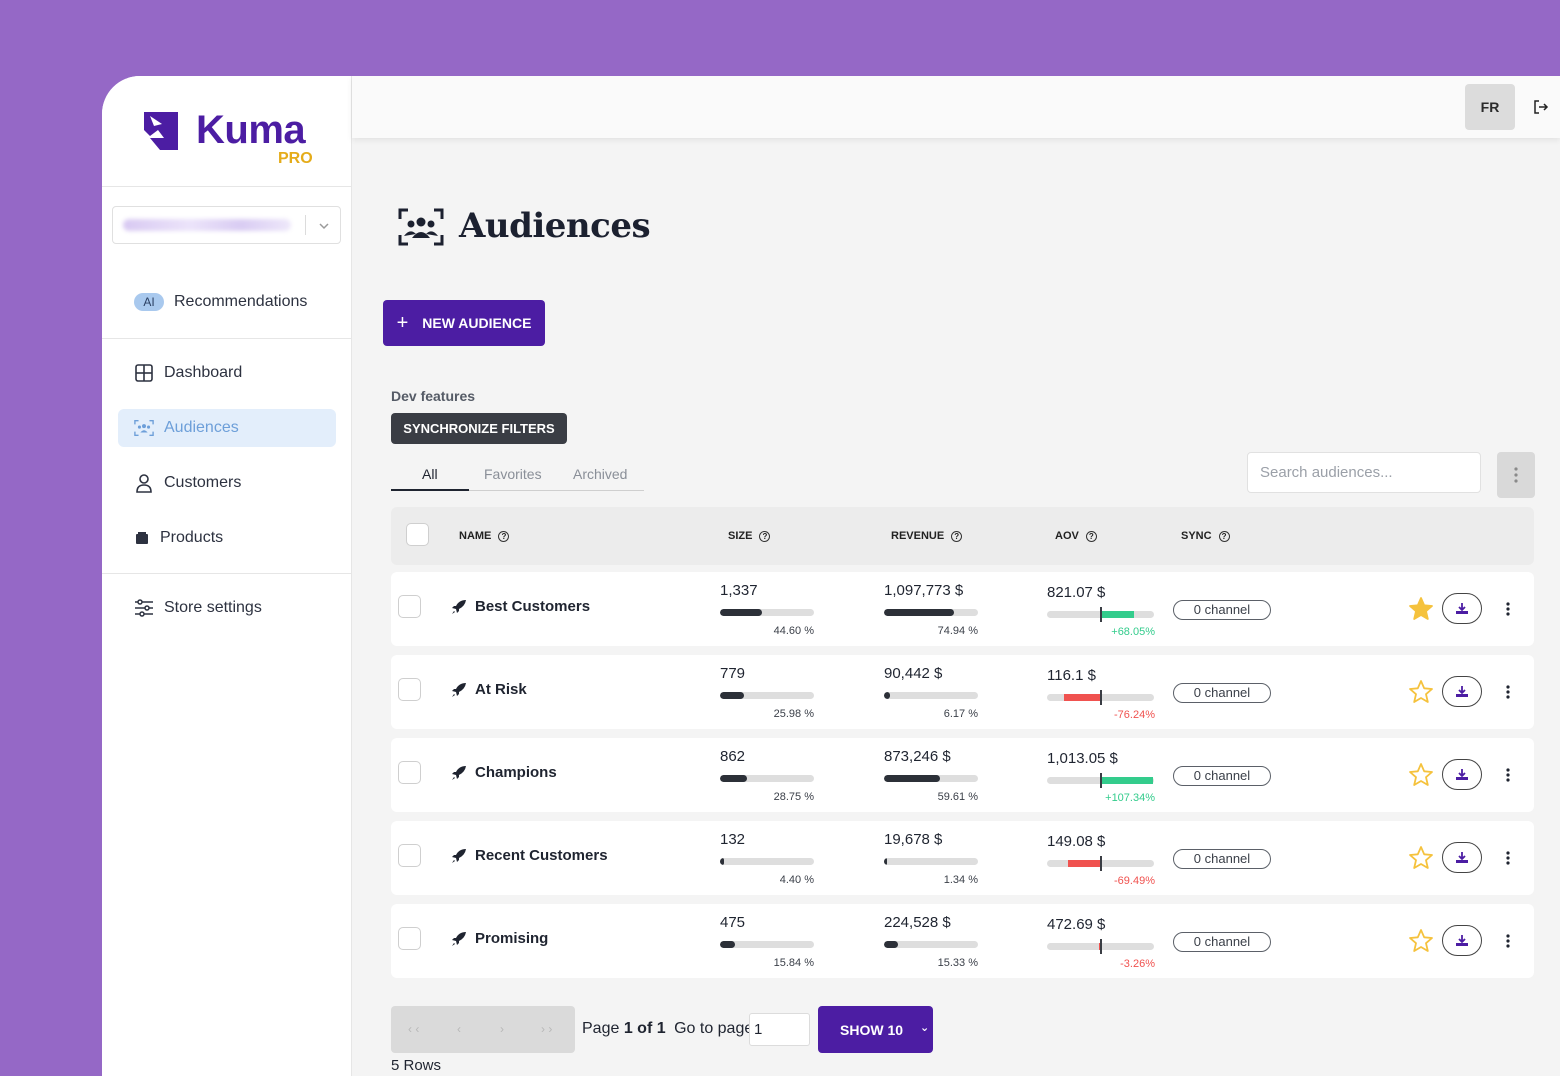  Describe the element at coordinates (1133, 632) in the screenshot. I see `aov-delta: +68.05%` at that location.